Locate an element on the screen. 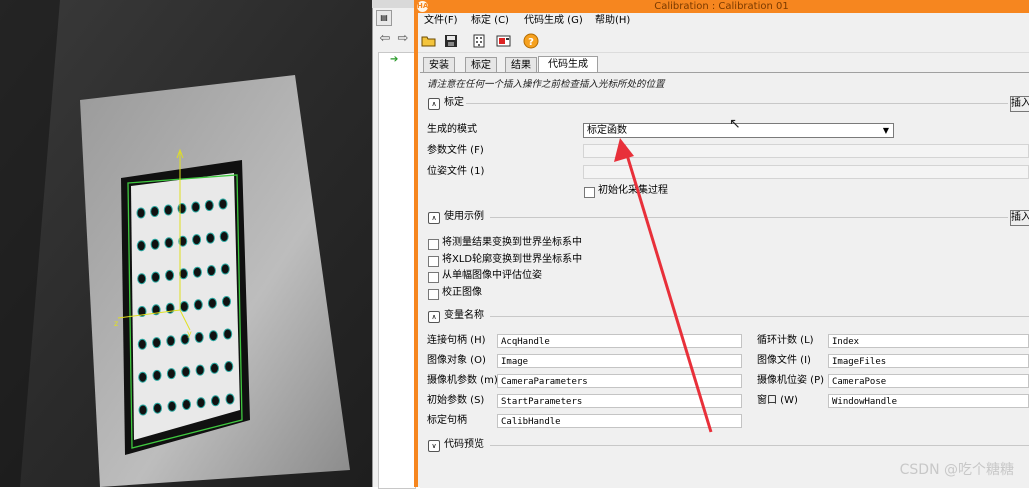 The height and width of the screenshot is (489, 1029). insert-calib-button: 插入 is located at coordinates (1019, 104).